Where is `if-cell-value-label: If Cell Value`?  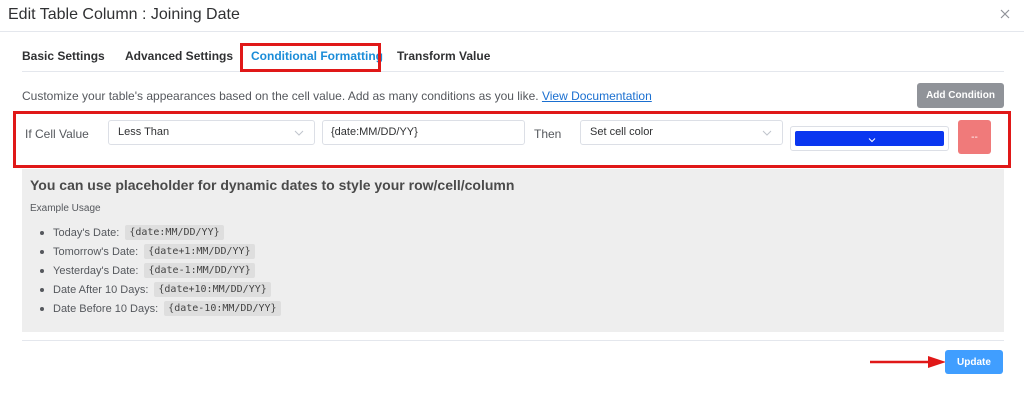 if-cell-value-label: If Cell Value is located at coordinates (57, 134).